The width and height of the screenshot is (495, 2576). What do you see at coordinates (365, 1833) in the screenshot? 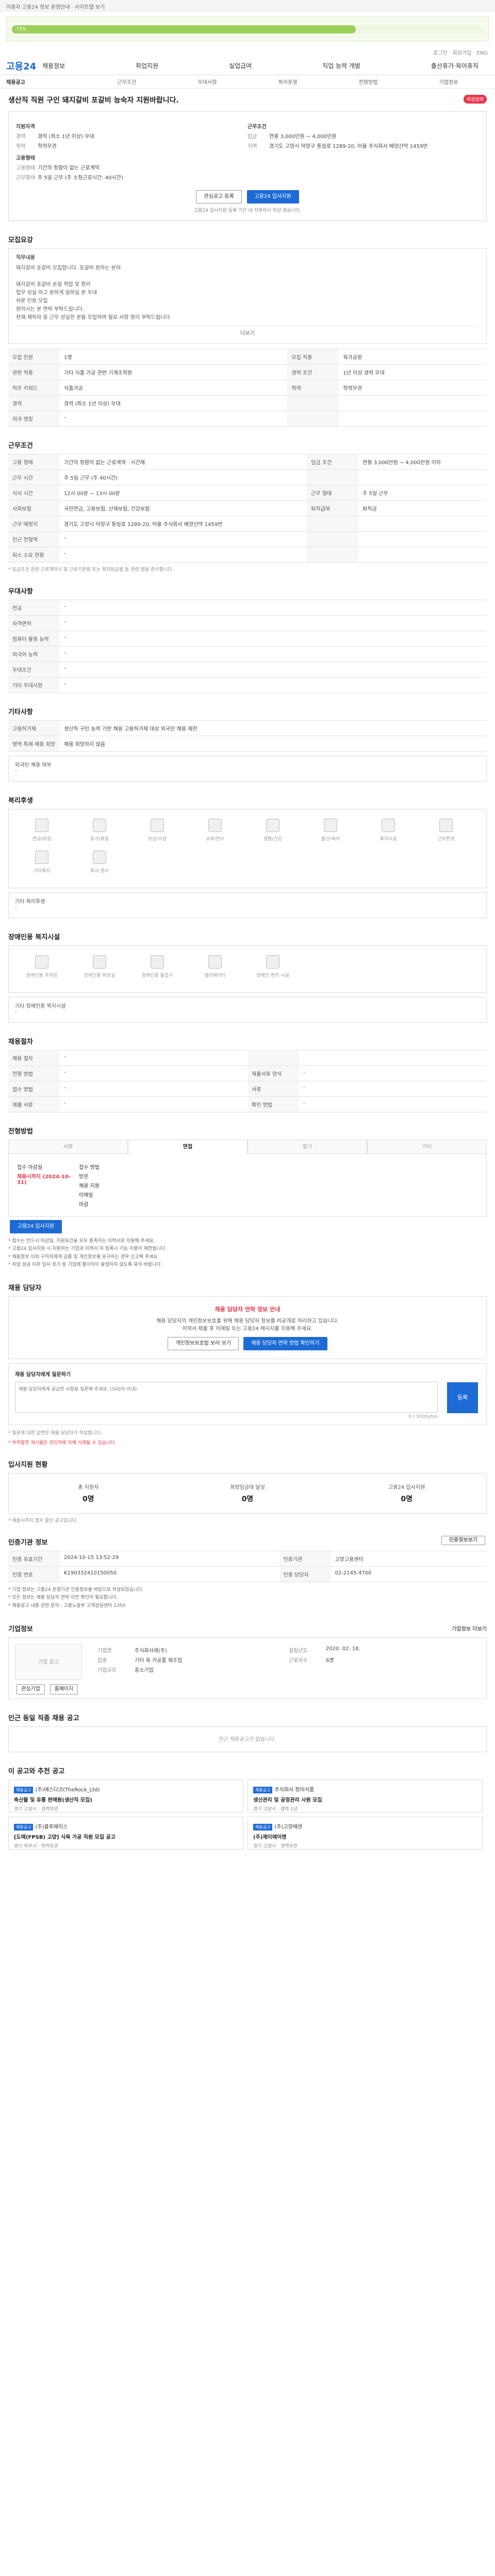
I see `recommend-card: 채용공고 (주)고양에덴 (주)제이에이앤경기 고양시 · 경력무관` at bounding box center [365, 1833].